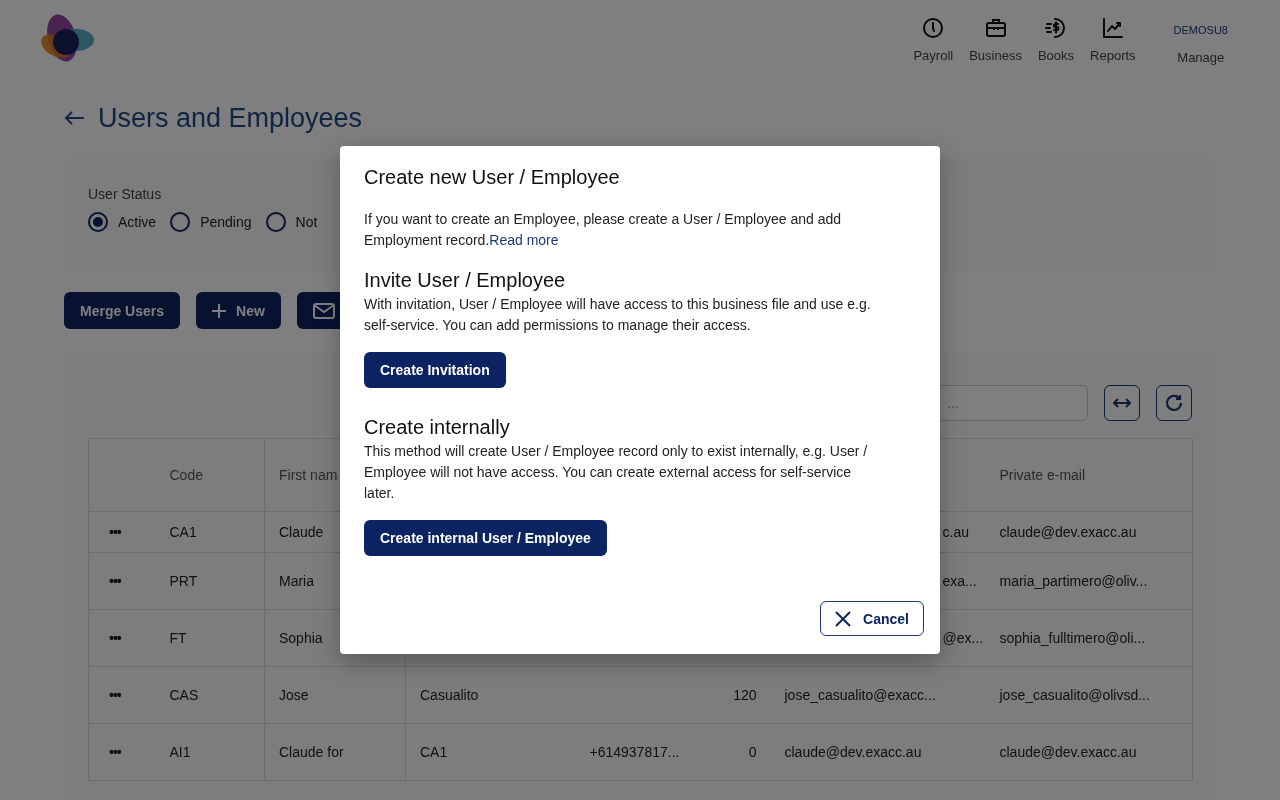 The width and height of the screenshot is (1280, 800). I want to click on nav-item: Payroll, so click(933, 39).